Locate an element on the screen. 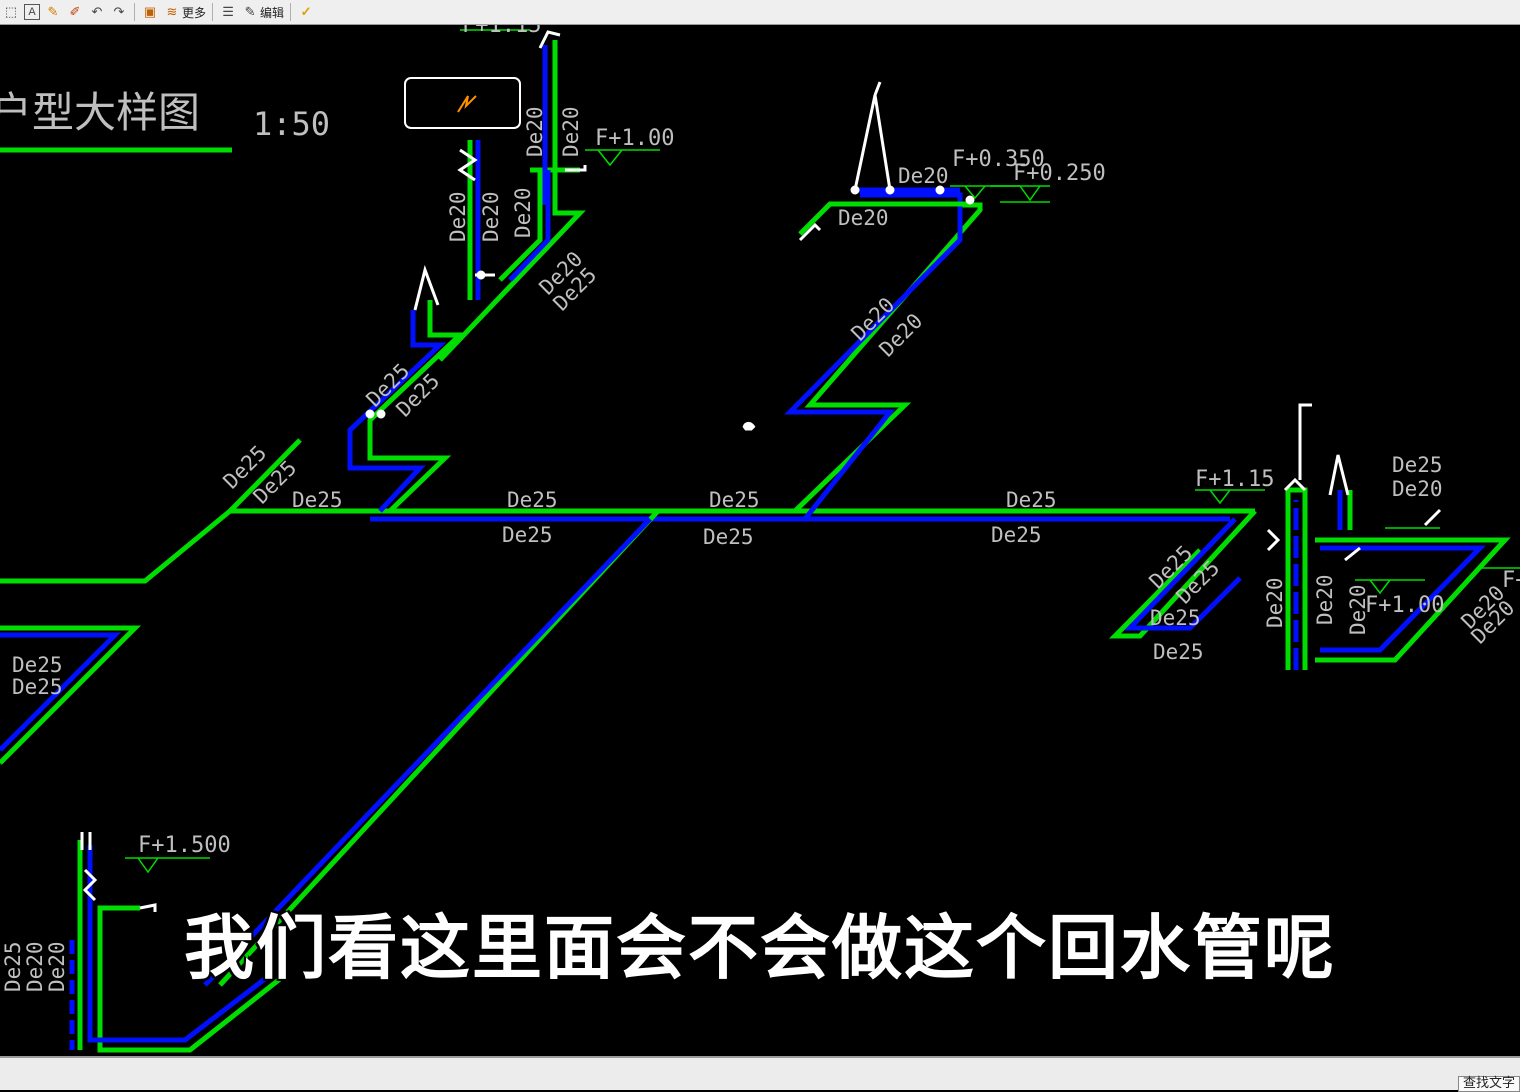  edit-label: 编辑 is located at coordinates (272, 12).